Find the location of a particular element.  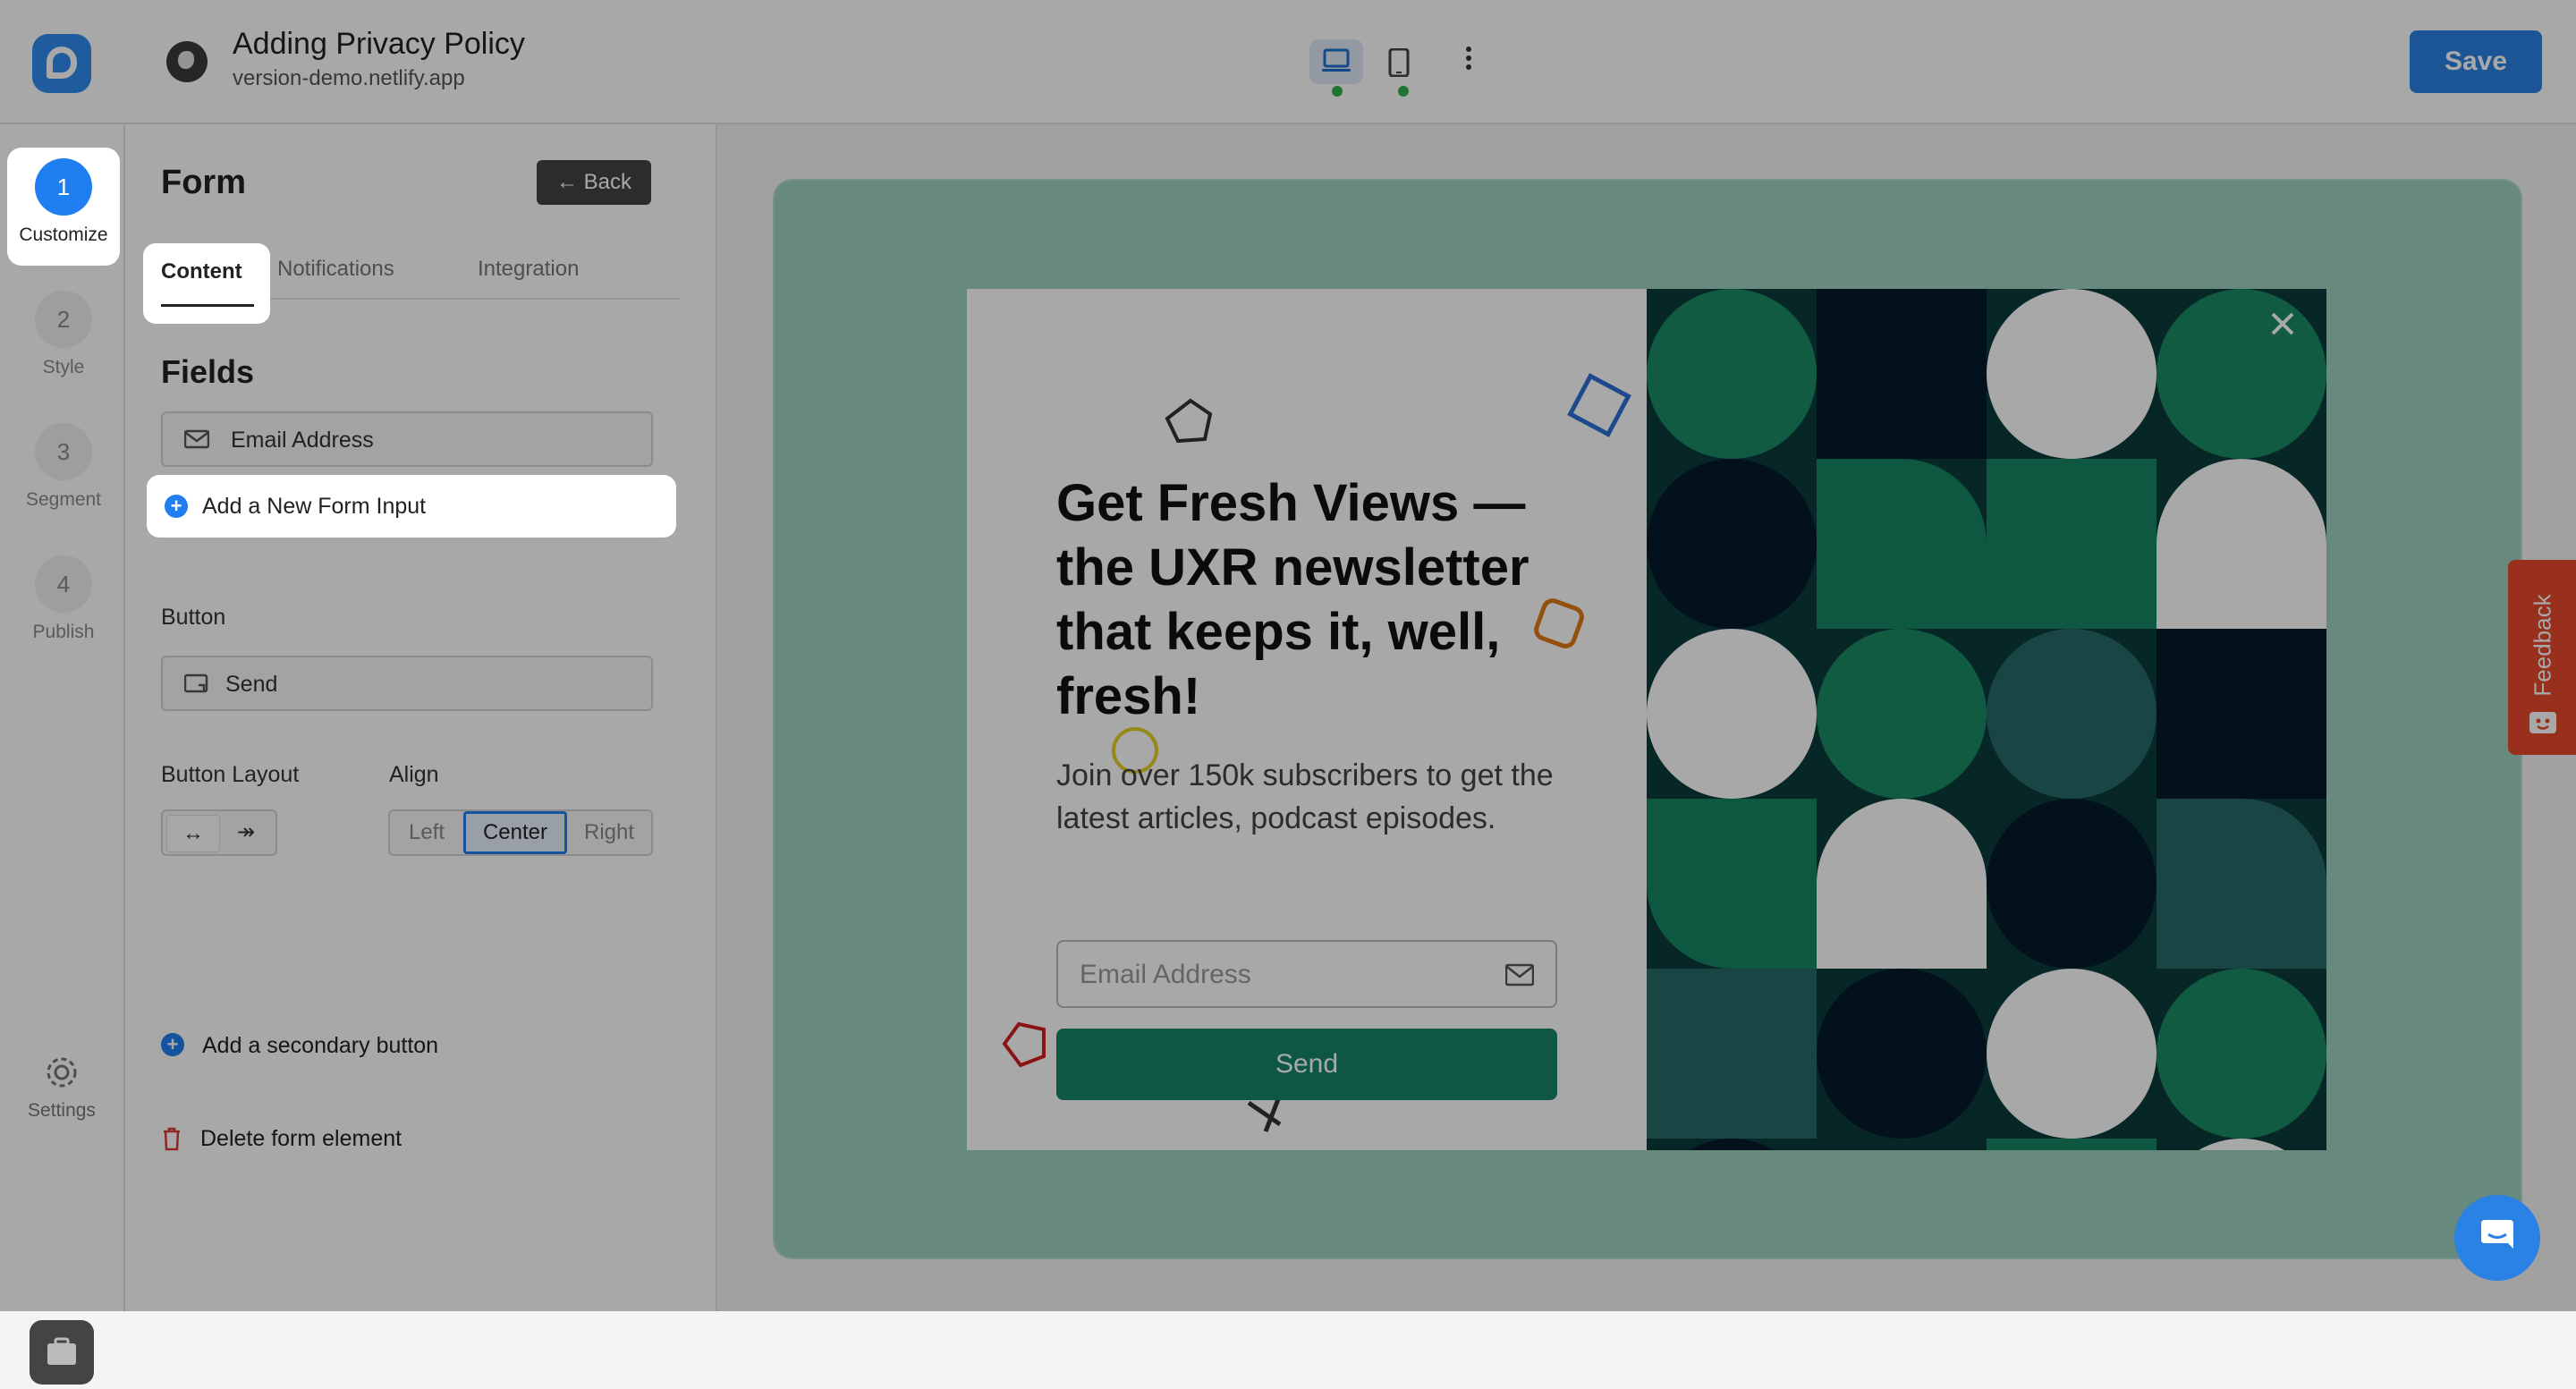

feedback-label: Feedback is located at coordinates (2542, 645).